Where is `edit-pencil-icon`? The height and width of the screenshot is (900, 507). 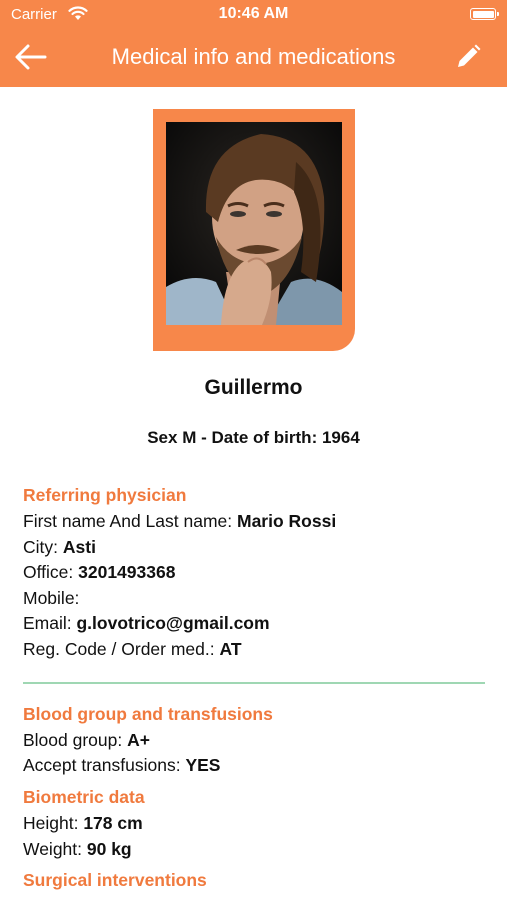 edit-pencil-icon is located at coordinates (469, 55).